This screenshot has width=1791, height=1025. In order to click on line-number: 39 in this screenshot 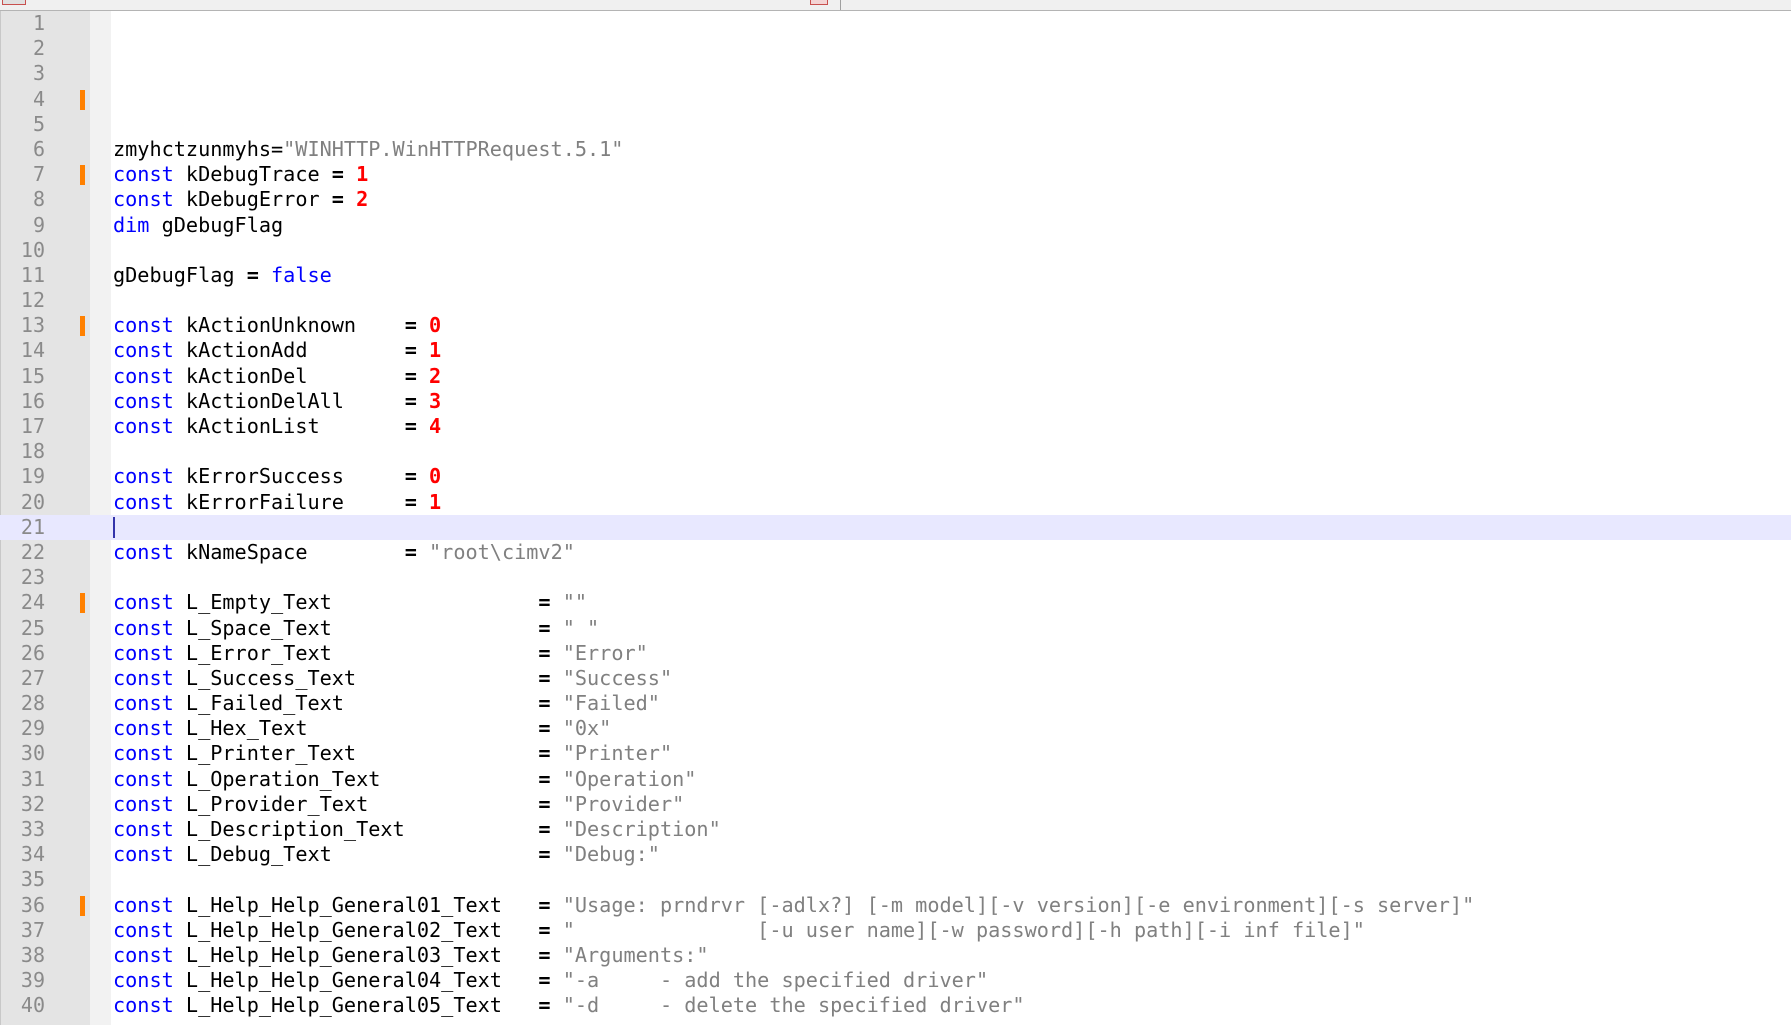, I will do `click(32, 980)`.